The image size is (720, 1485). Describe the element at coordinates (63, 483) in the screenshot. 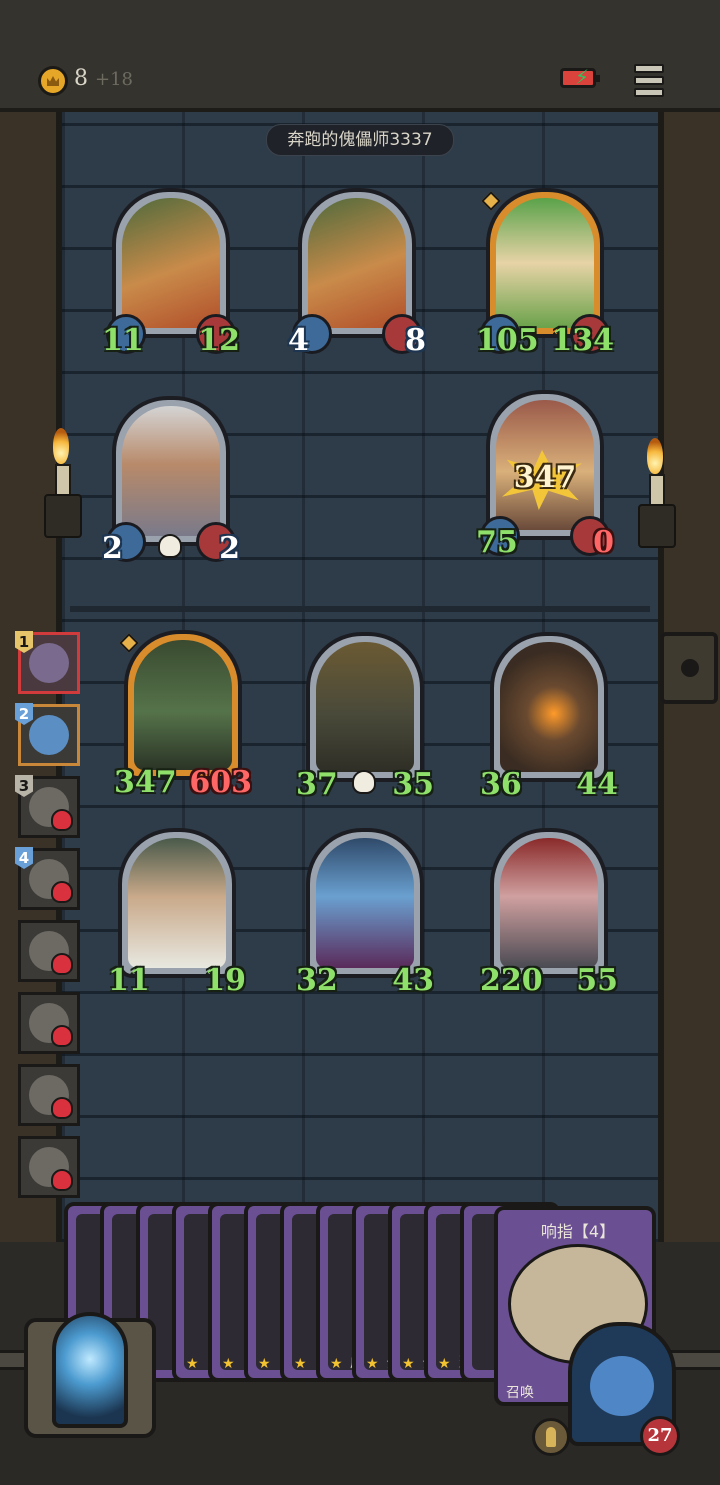

I see `left-torch-icon` at that location.